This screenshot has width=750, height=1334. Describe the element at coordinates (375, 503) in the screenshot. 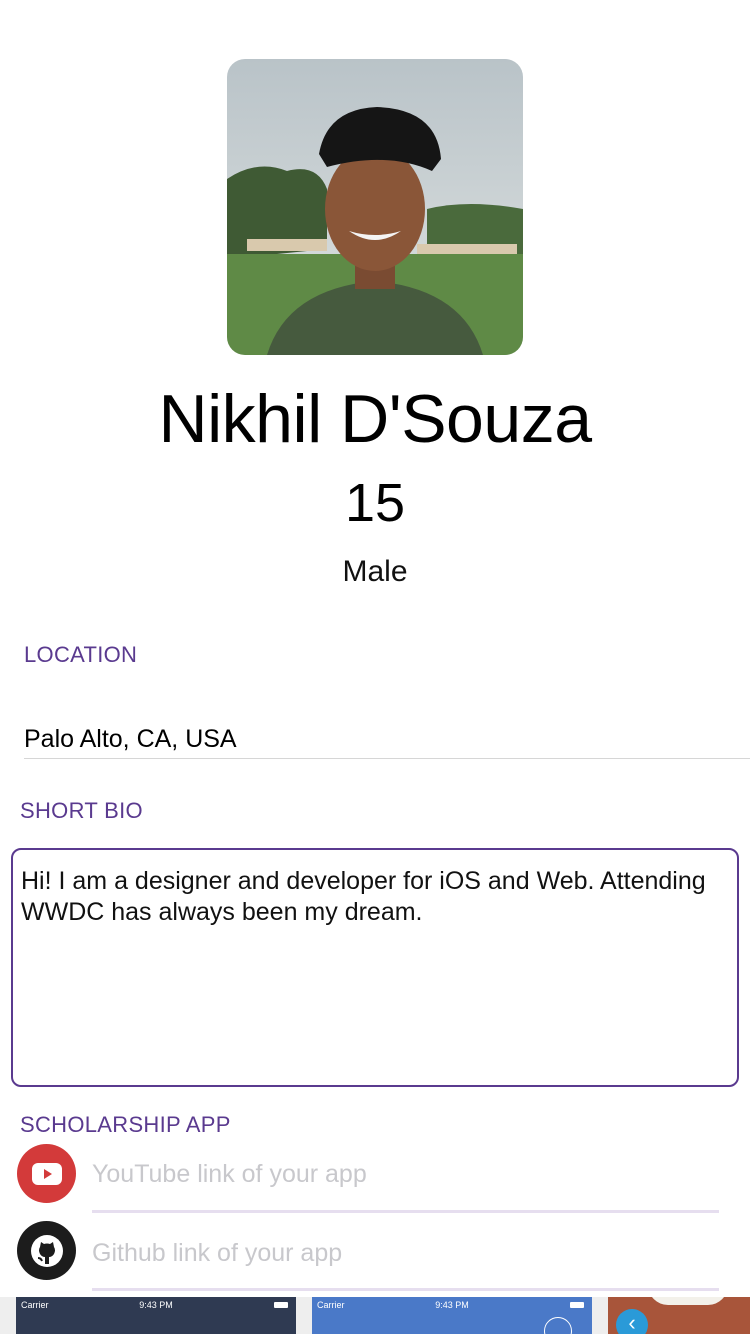

I see `profile-age: 15` at that location.